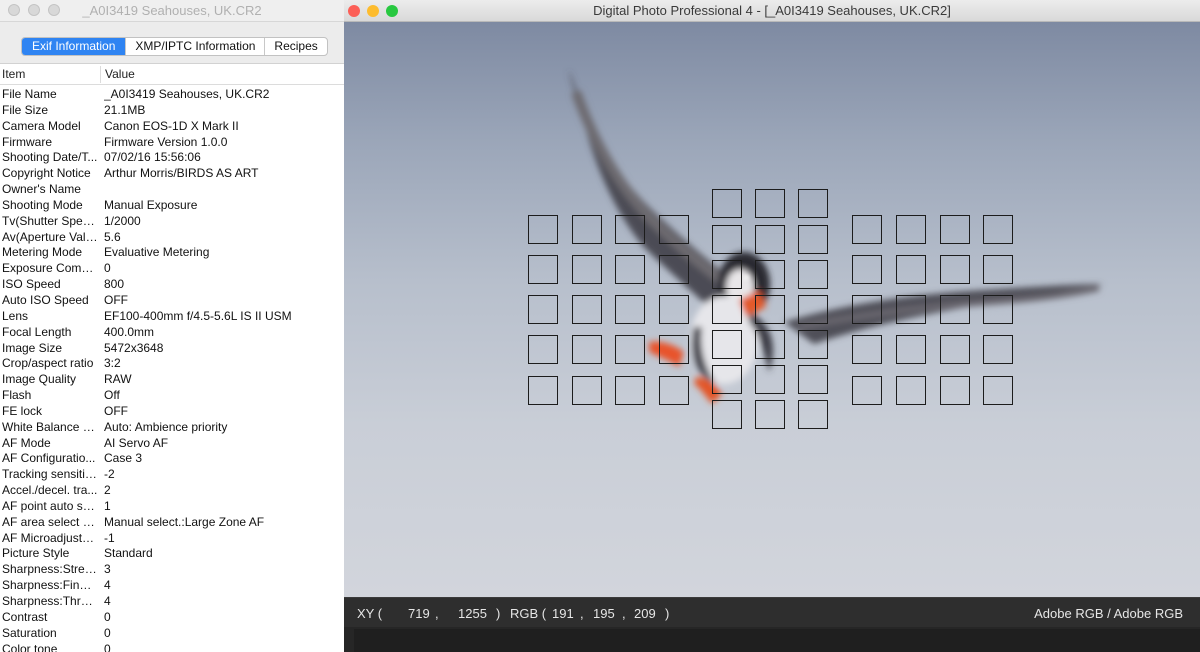 This screenshot has height=652, width=1200. Describe the element at coordinates (172, 506) in the screenshot. I see `table-row: AF point auto sw... 1` at that location.